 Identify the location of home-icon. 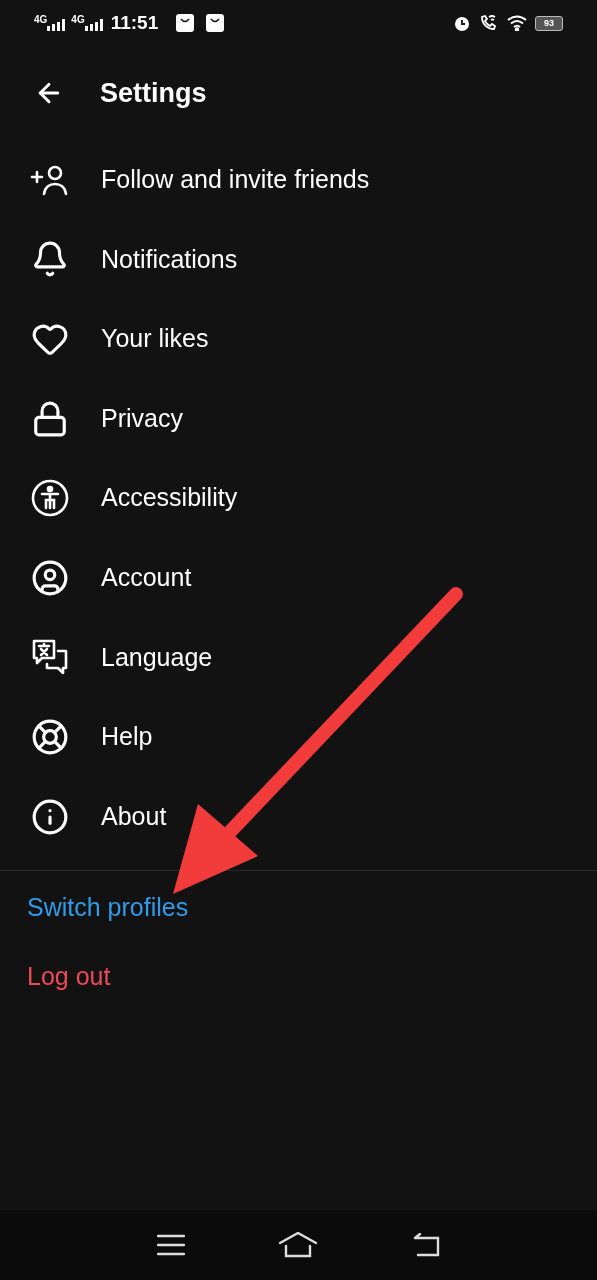
(297, 1245).